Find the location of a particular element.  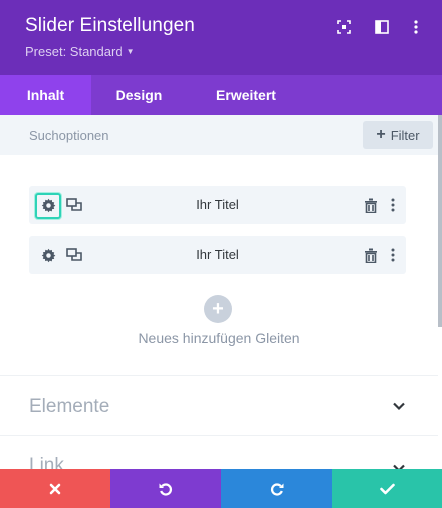

split-view-icon is located at coordinates (382, 27).